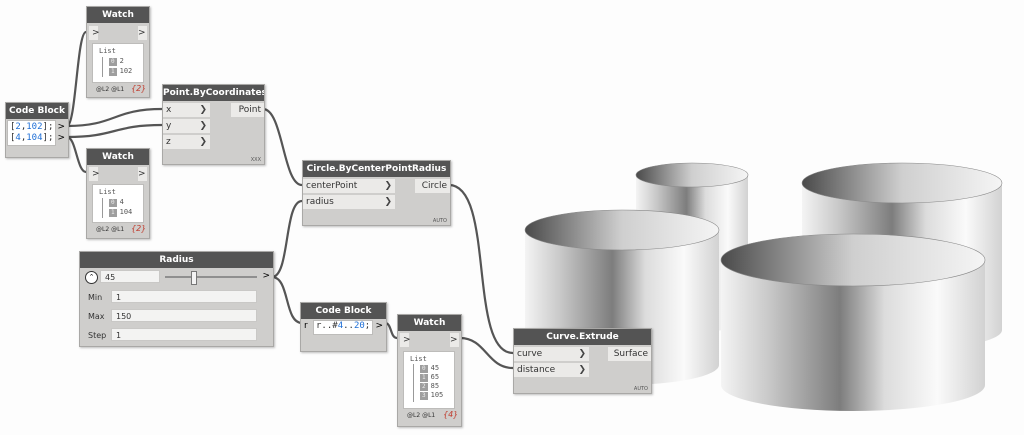 Image resolution: width=1024 pixels, height=435 pixels. What do you see at coordinates (211, 277) in the screenshot?
I see `slider-track` at bounding box center [211, 277].